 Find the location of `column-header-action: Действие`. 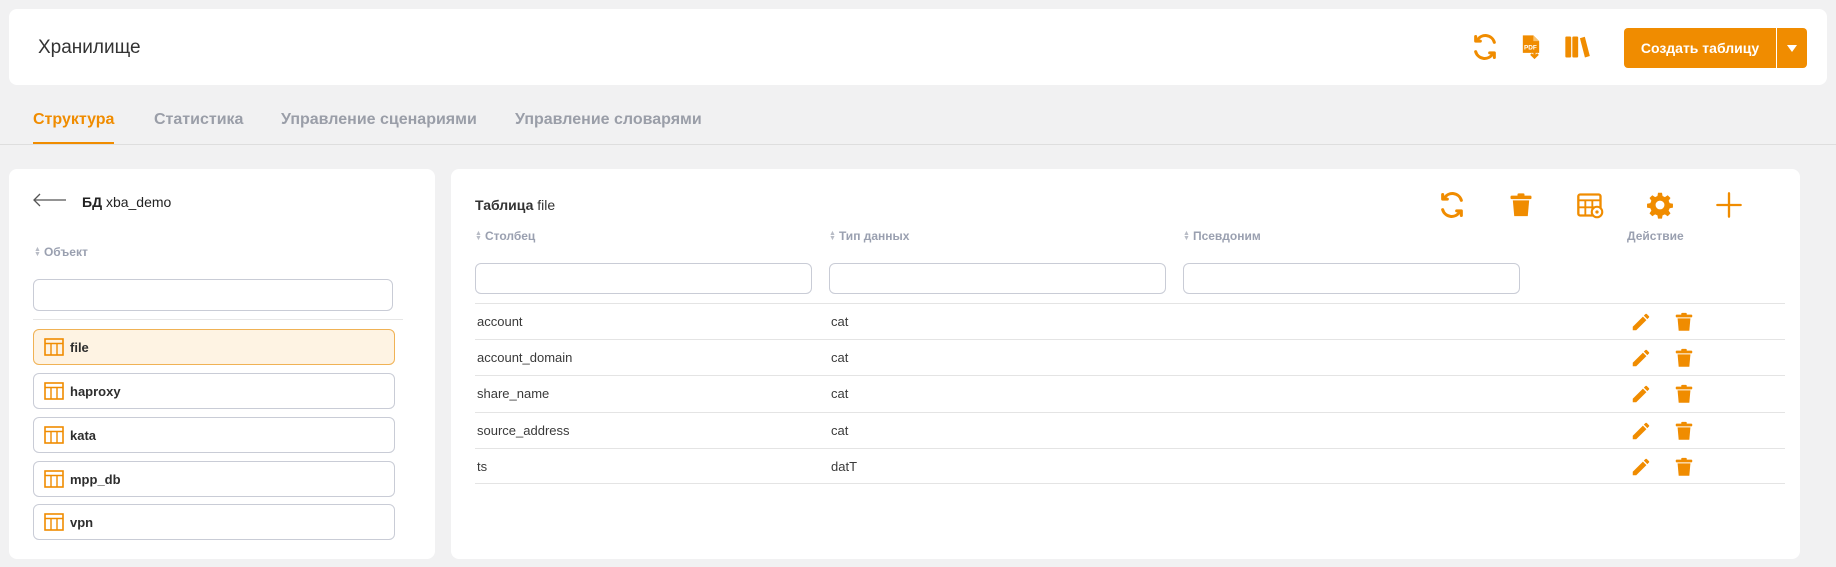

column-header-action: Действие is located at coordinates (1655, 236).